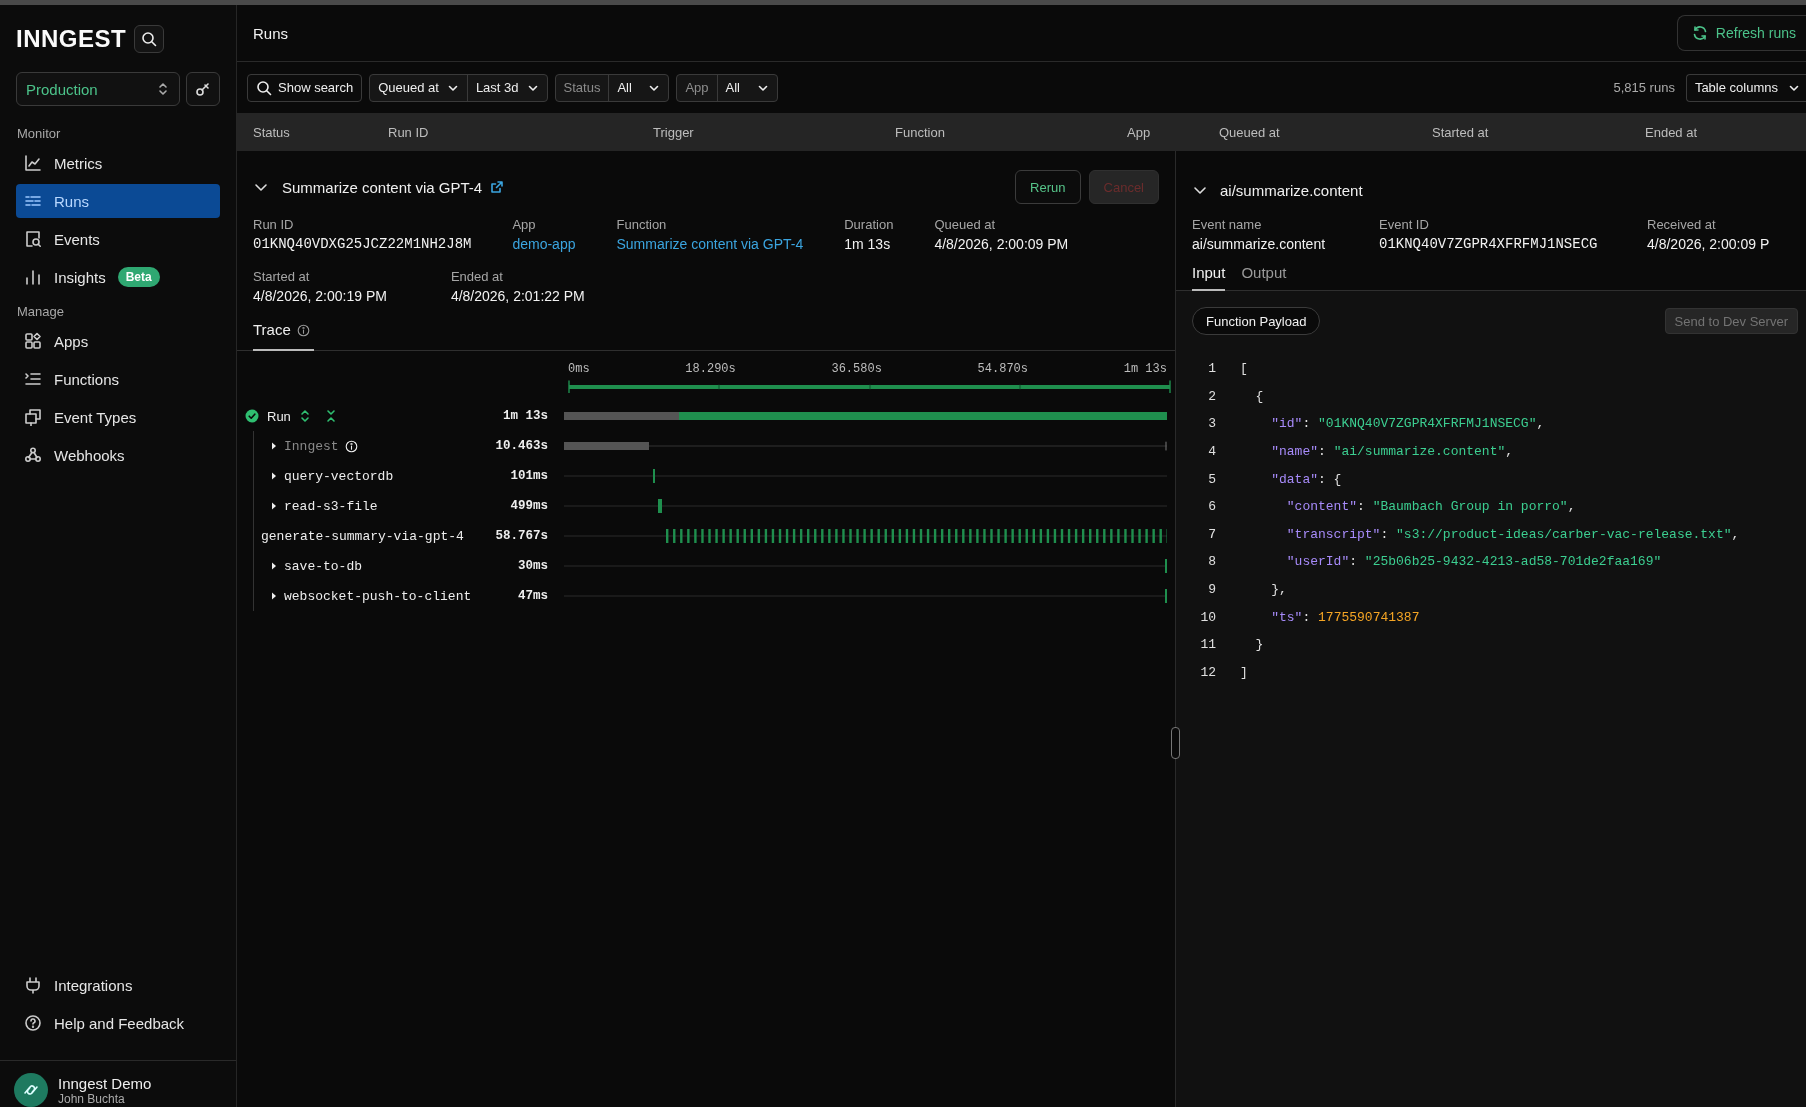 The image size is (1806, 1107). What do you see at coordinates (579, 369) in the screenshot?
I see `timeline-tick-label: 0ms` at bounding box center [579, 369].